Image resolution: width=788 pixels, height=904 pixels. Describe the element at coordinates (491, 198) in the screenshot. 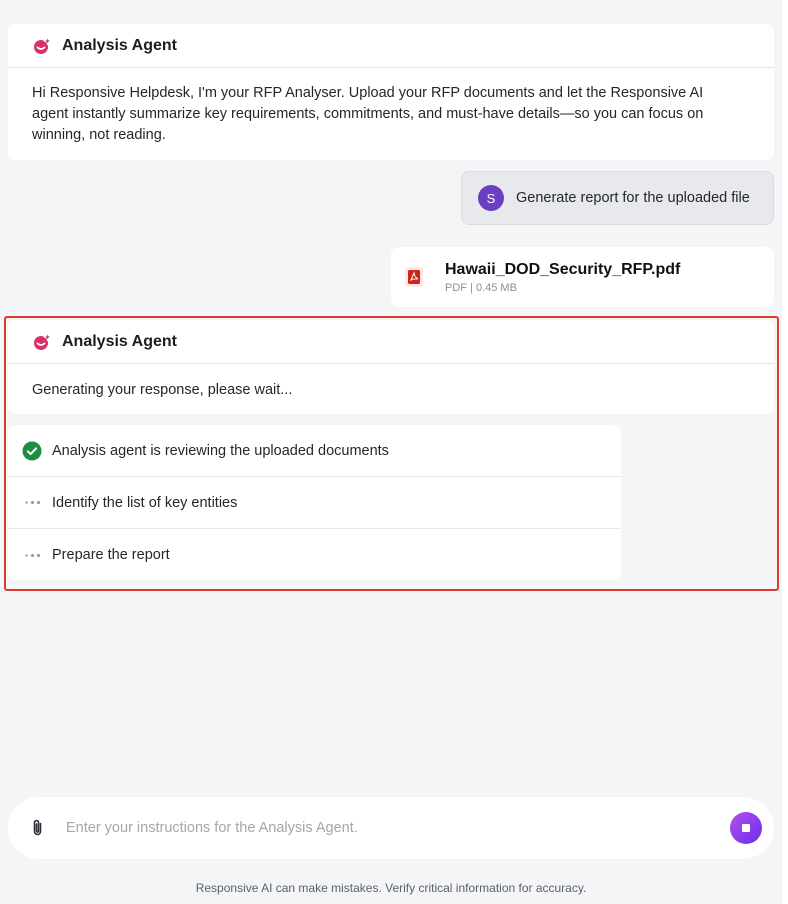

I see `avatar: S` at that location.